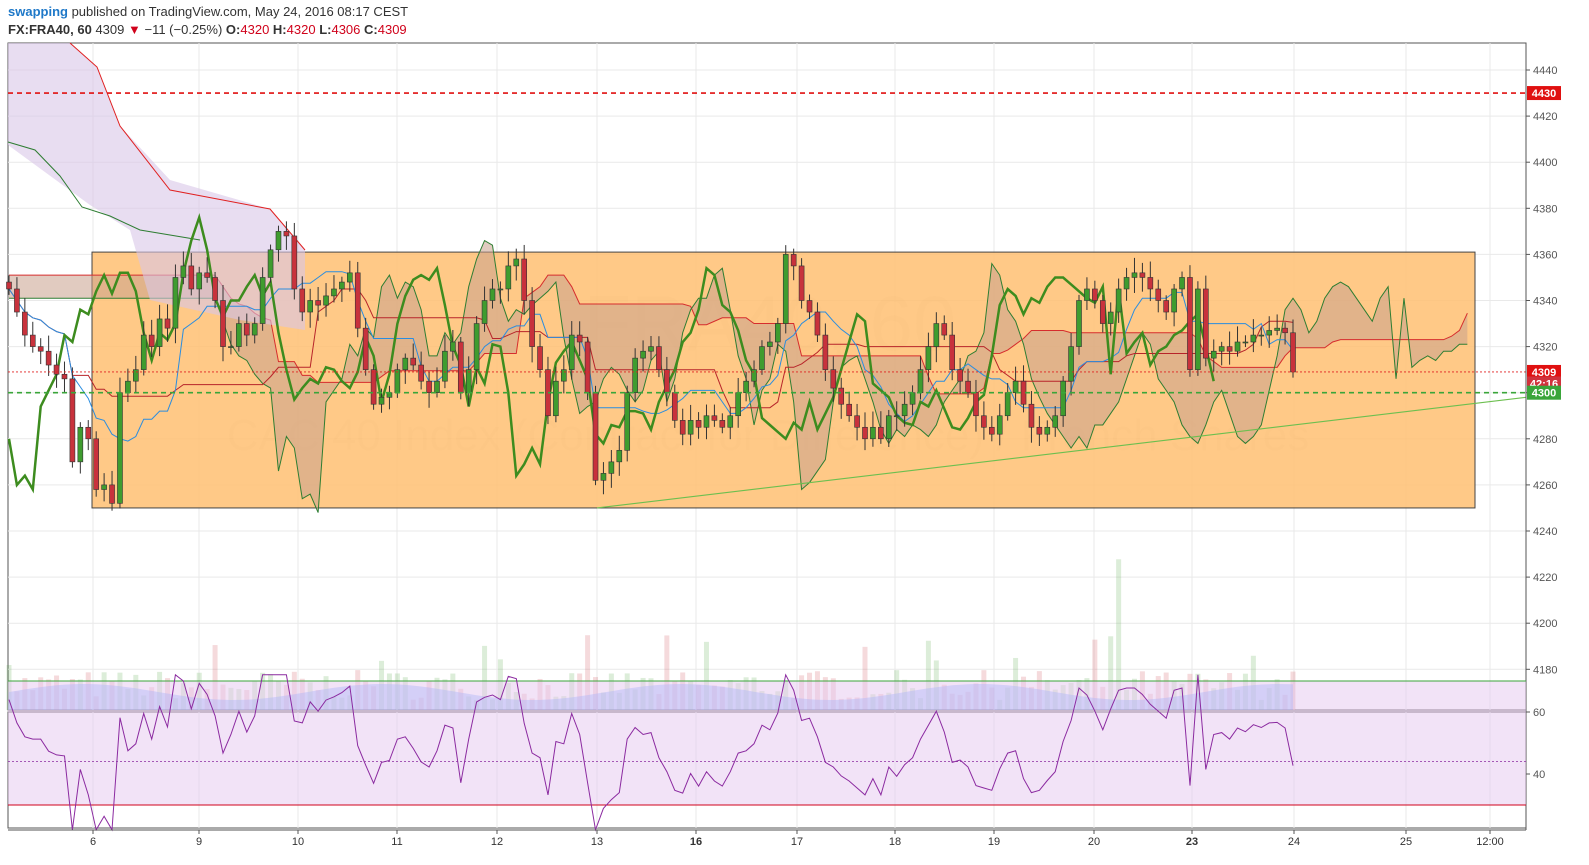 This screenshot has height=865, width=1589. I want to click on price-tick-label: 4280, so click(1545, 440).